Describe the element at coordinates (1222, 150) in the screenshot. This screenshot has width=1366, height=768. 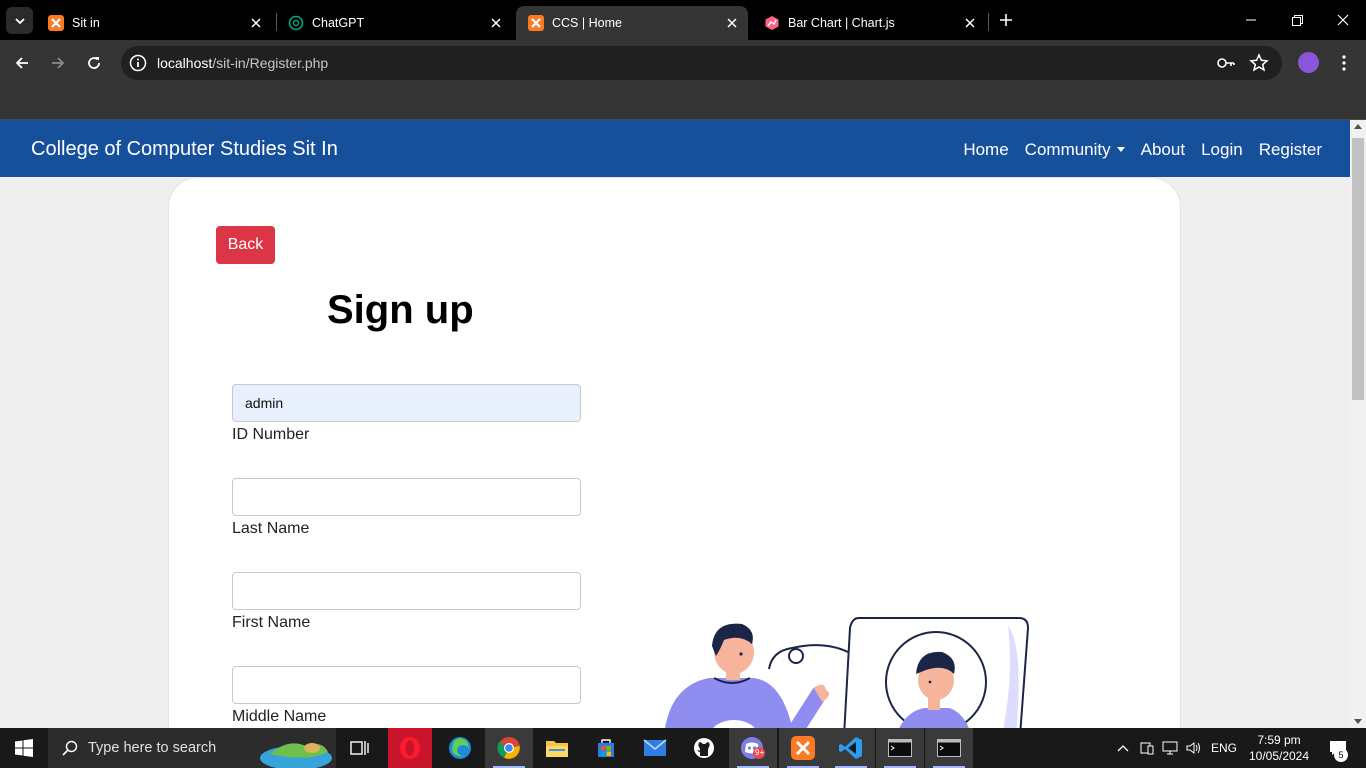
I see `nav-login-link: Login` at that location.